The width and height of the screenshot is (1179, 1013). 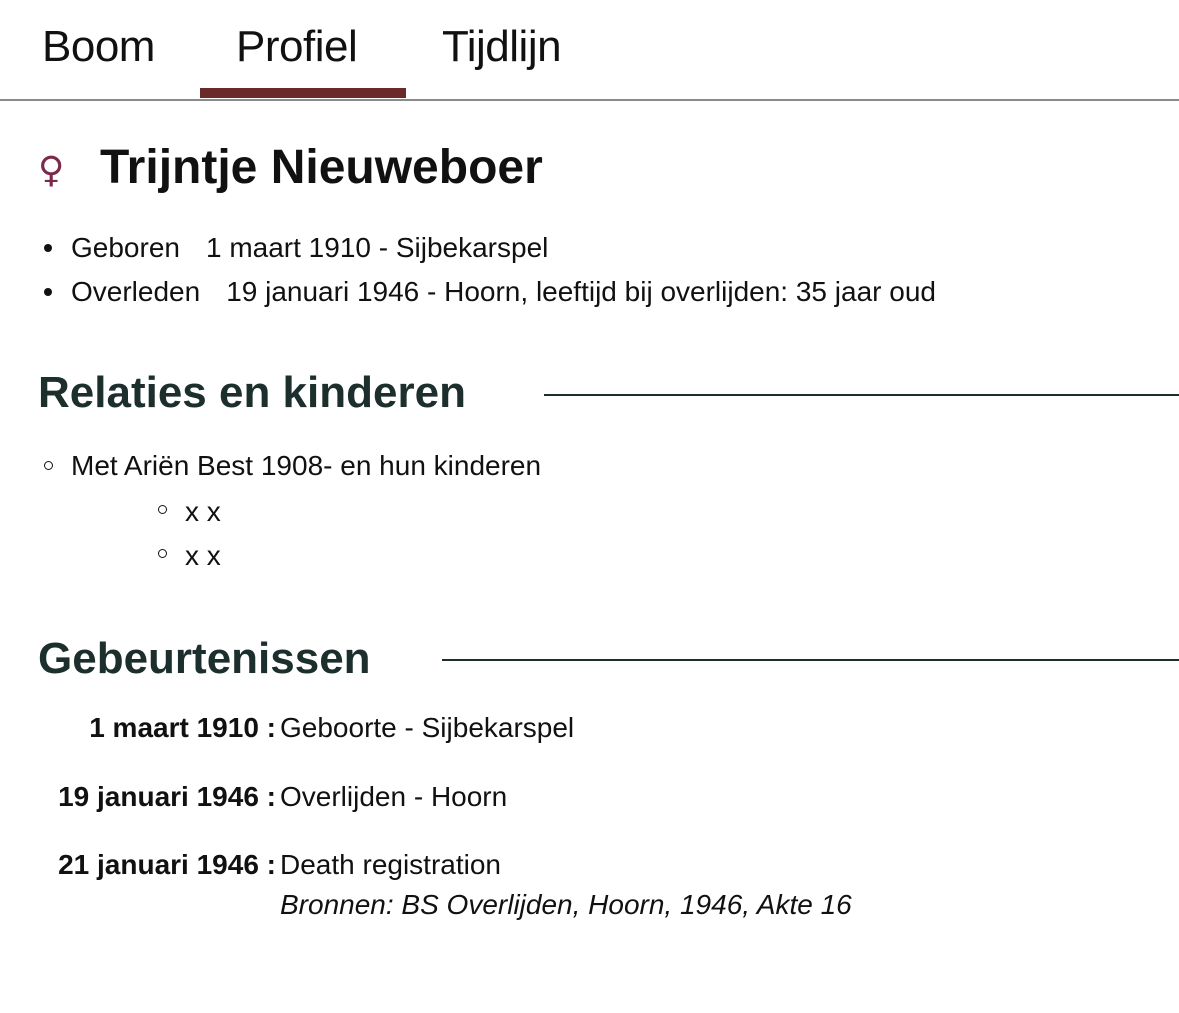 I want to click on children-list: x x x x, so click(x=292, y=534).